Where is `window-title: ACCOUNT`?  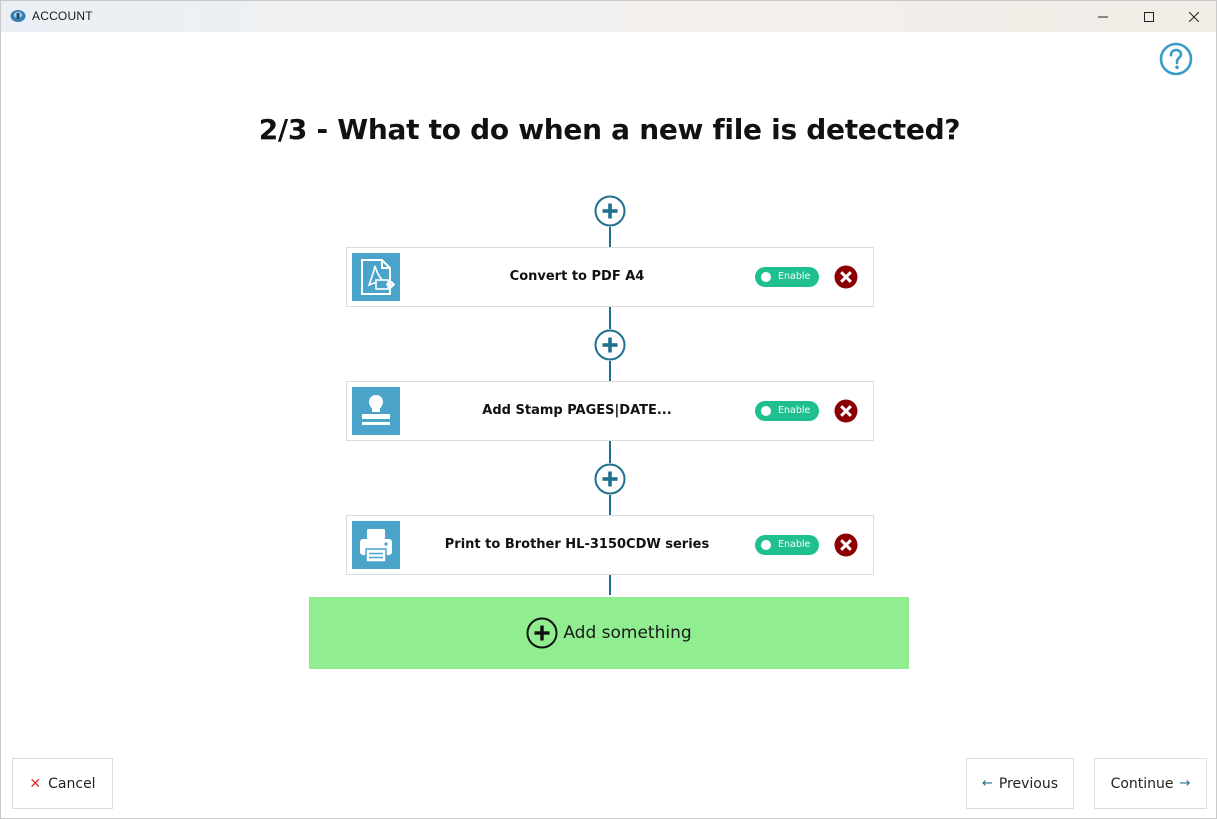 window-title: ACCOUNT is located at coordinates (62, 16).